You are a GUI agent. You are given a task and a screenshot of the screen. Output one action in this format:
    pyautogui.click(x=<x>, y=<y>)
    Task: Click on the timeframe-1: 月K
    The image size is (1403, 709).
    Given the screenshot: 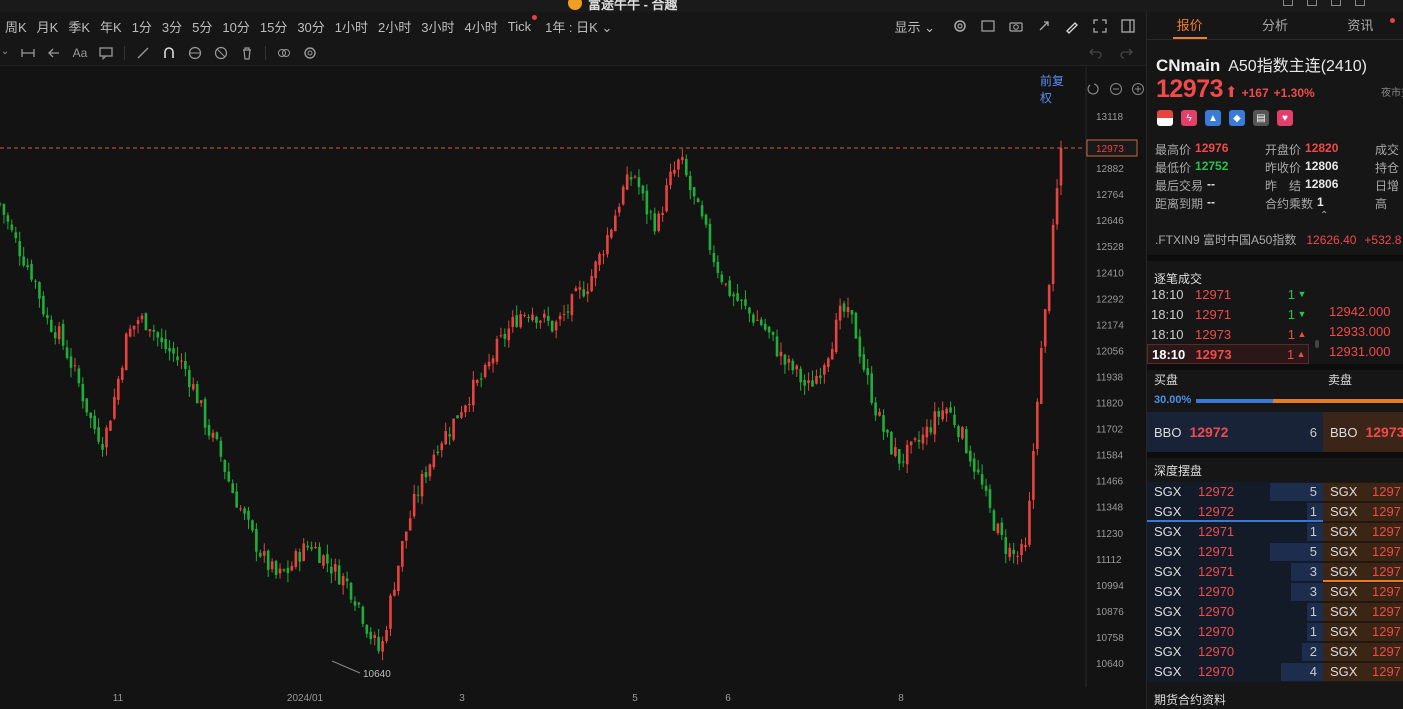 What is the action you would take?
    pyautogui.click(x=48, y=26)
    